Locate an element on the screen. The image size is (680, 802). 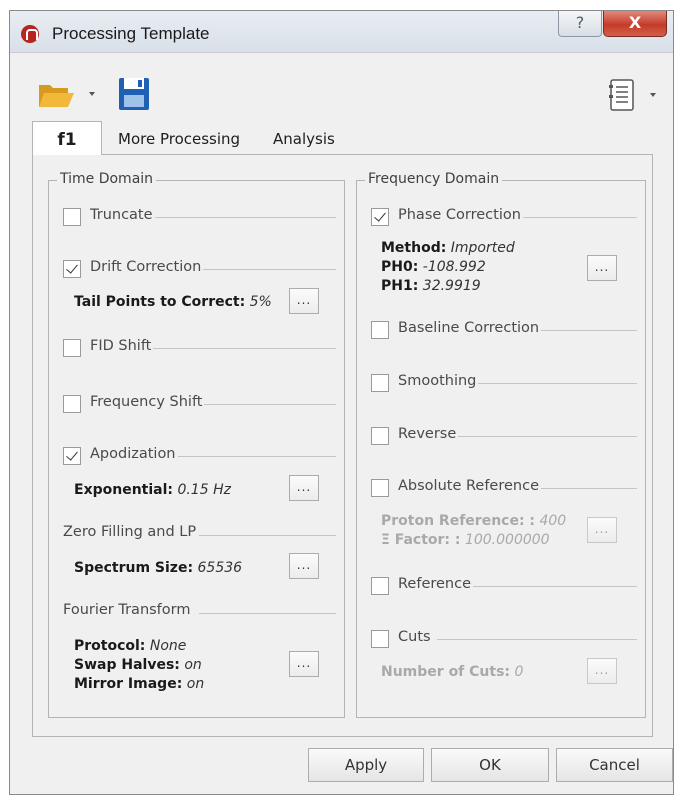
absolute-reference-row: Absolute Reference is located at coordinates (501, 488).